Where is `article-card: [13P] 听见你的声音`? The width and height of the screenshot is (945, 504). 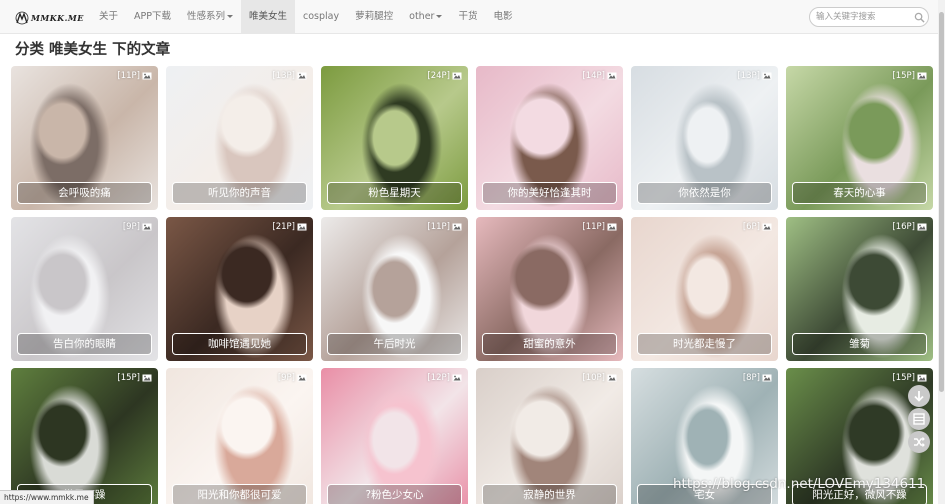
article-card: [13P] 听见你的声音 is located at coordinates (239, 138).